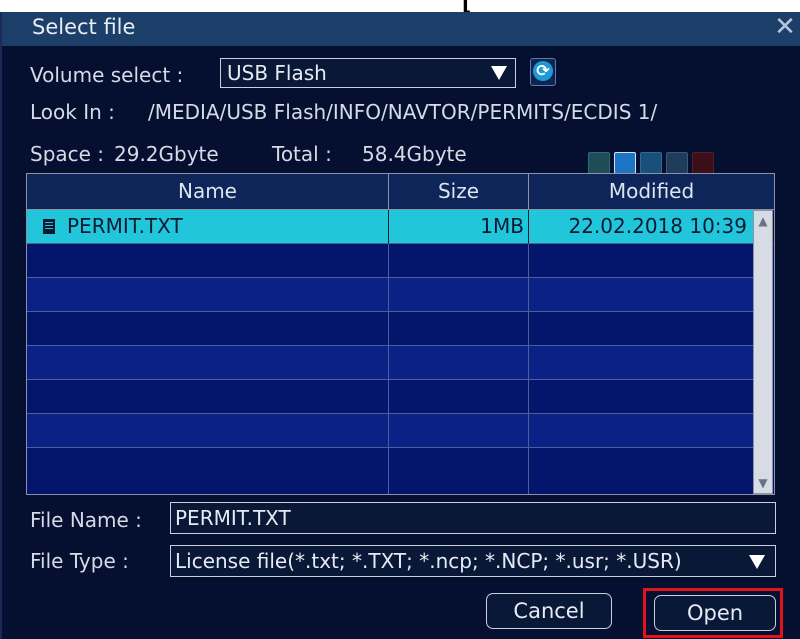  I want to click on refresh-icon: ⟳, so click(543, 71).